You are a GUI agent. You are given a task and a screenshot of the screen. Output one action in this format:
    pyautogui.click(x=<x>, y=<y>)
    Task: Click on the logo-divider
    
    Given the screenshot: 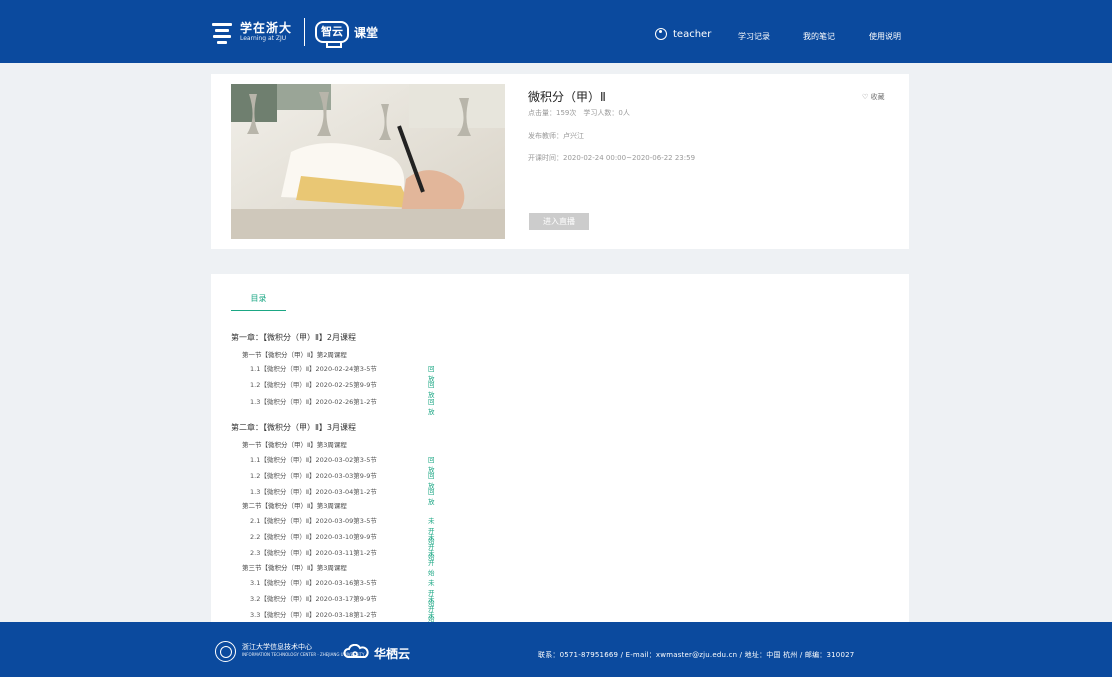 What is the action you would take?
    pyautogui.click(x=305, y=32)
    